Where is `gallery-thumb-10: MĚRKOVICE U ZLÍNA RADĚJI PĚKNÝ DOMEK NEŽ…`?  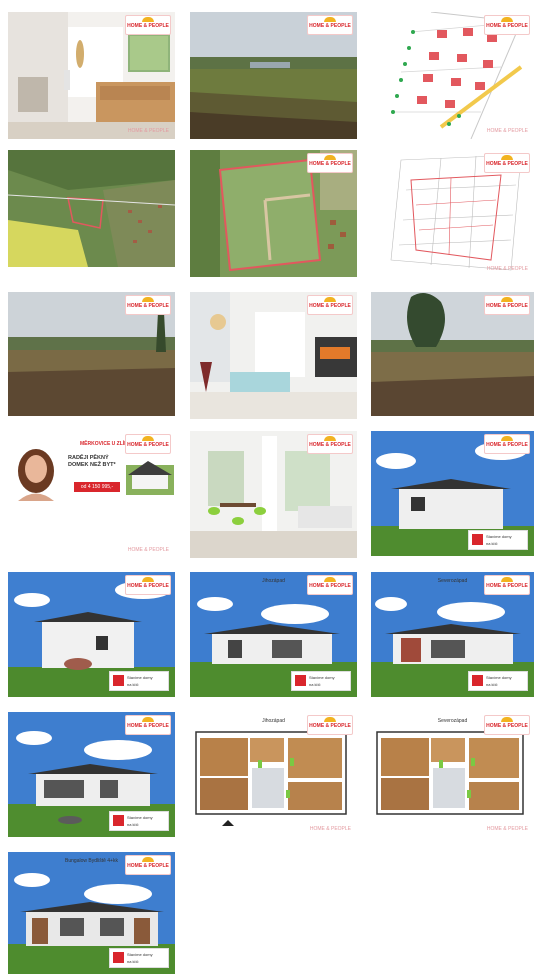 gallery-thumb-10: MĚRKOVICE U ZLÍNA RADĚJI PĚKNÝ DOMEK NEŽ… is located at coordinates (91, 494).